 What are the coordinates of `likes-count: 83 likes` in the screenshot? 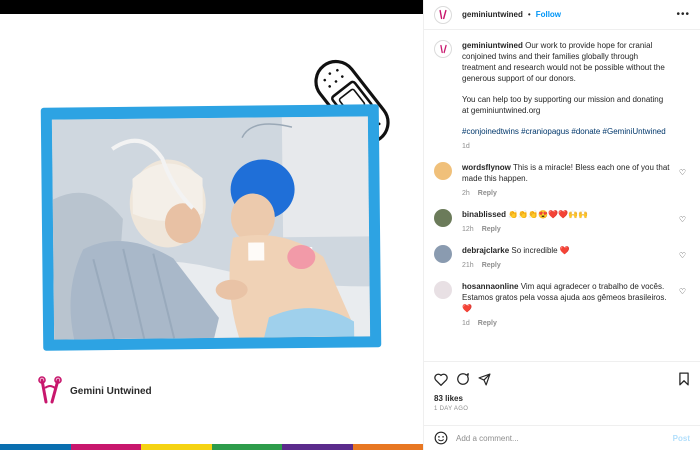 It's located at (562, 398).